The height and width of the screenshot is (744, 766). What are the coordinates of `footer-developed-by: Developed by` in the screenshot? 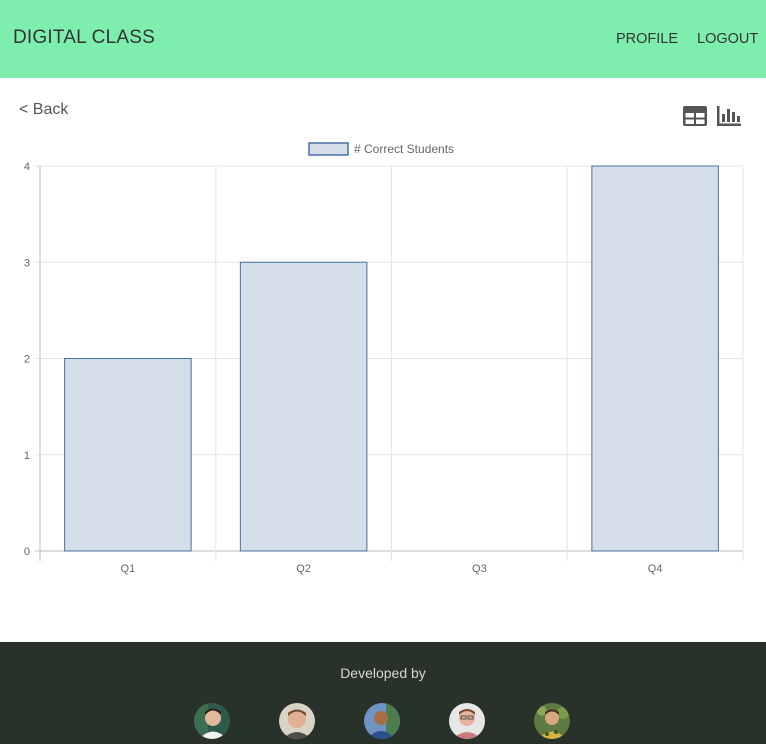 It's located at (383, 673).